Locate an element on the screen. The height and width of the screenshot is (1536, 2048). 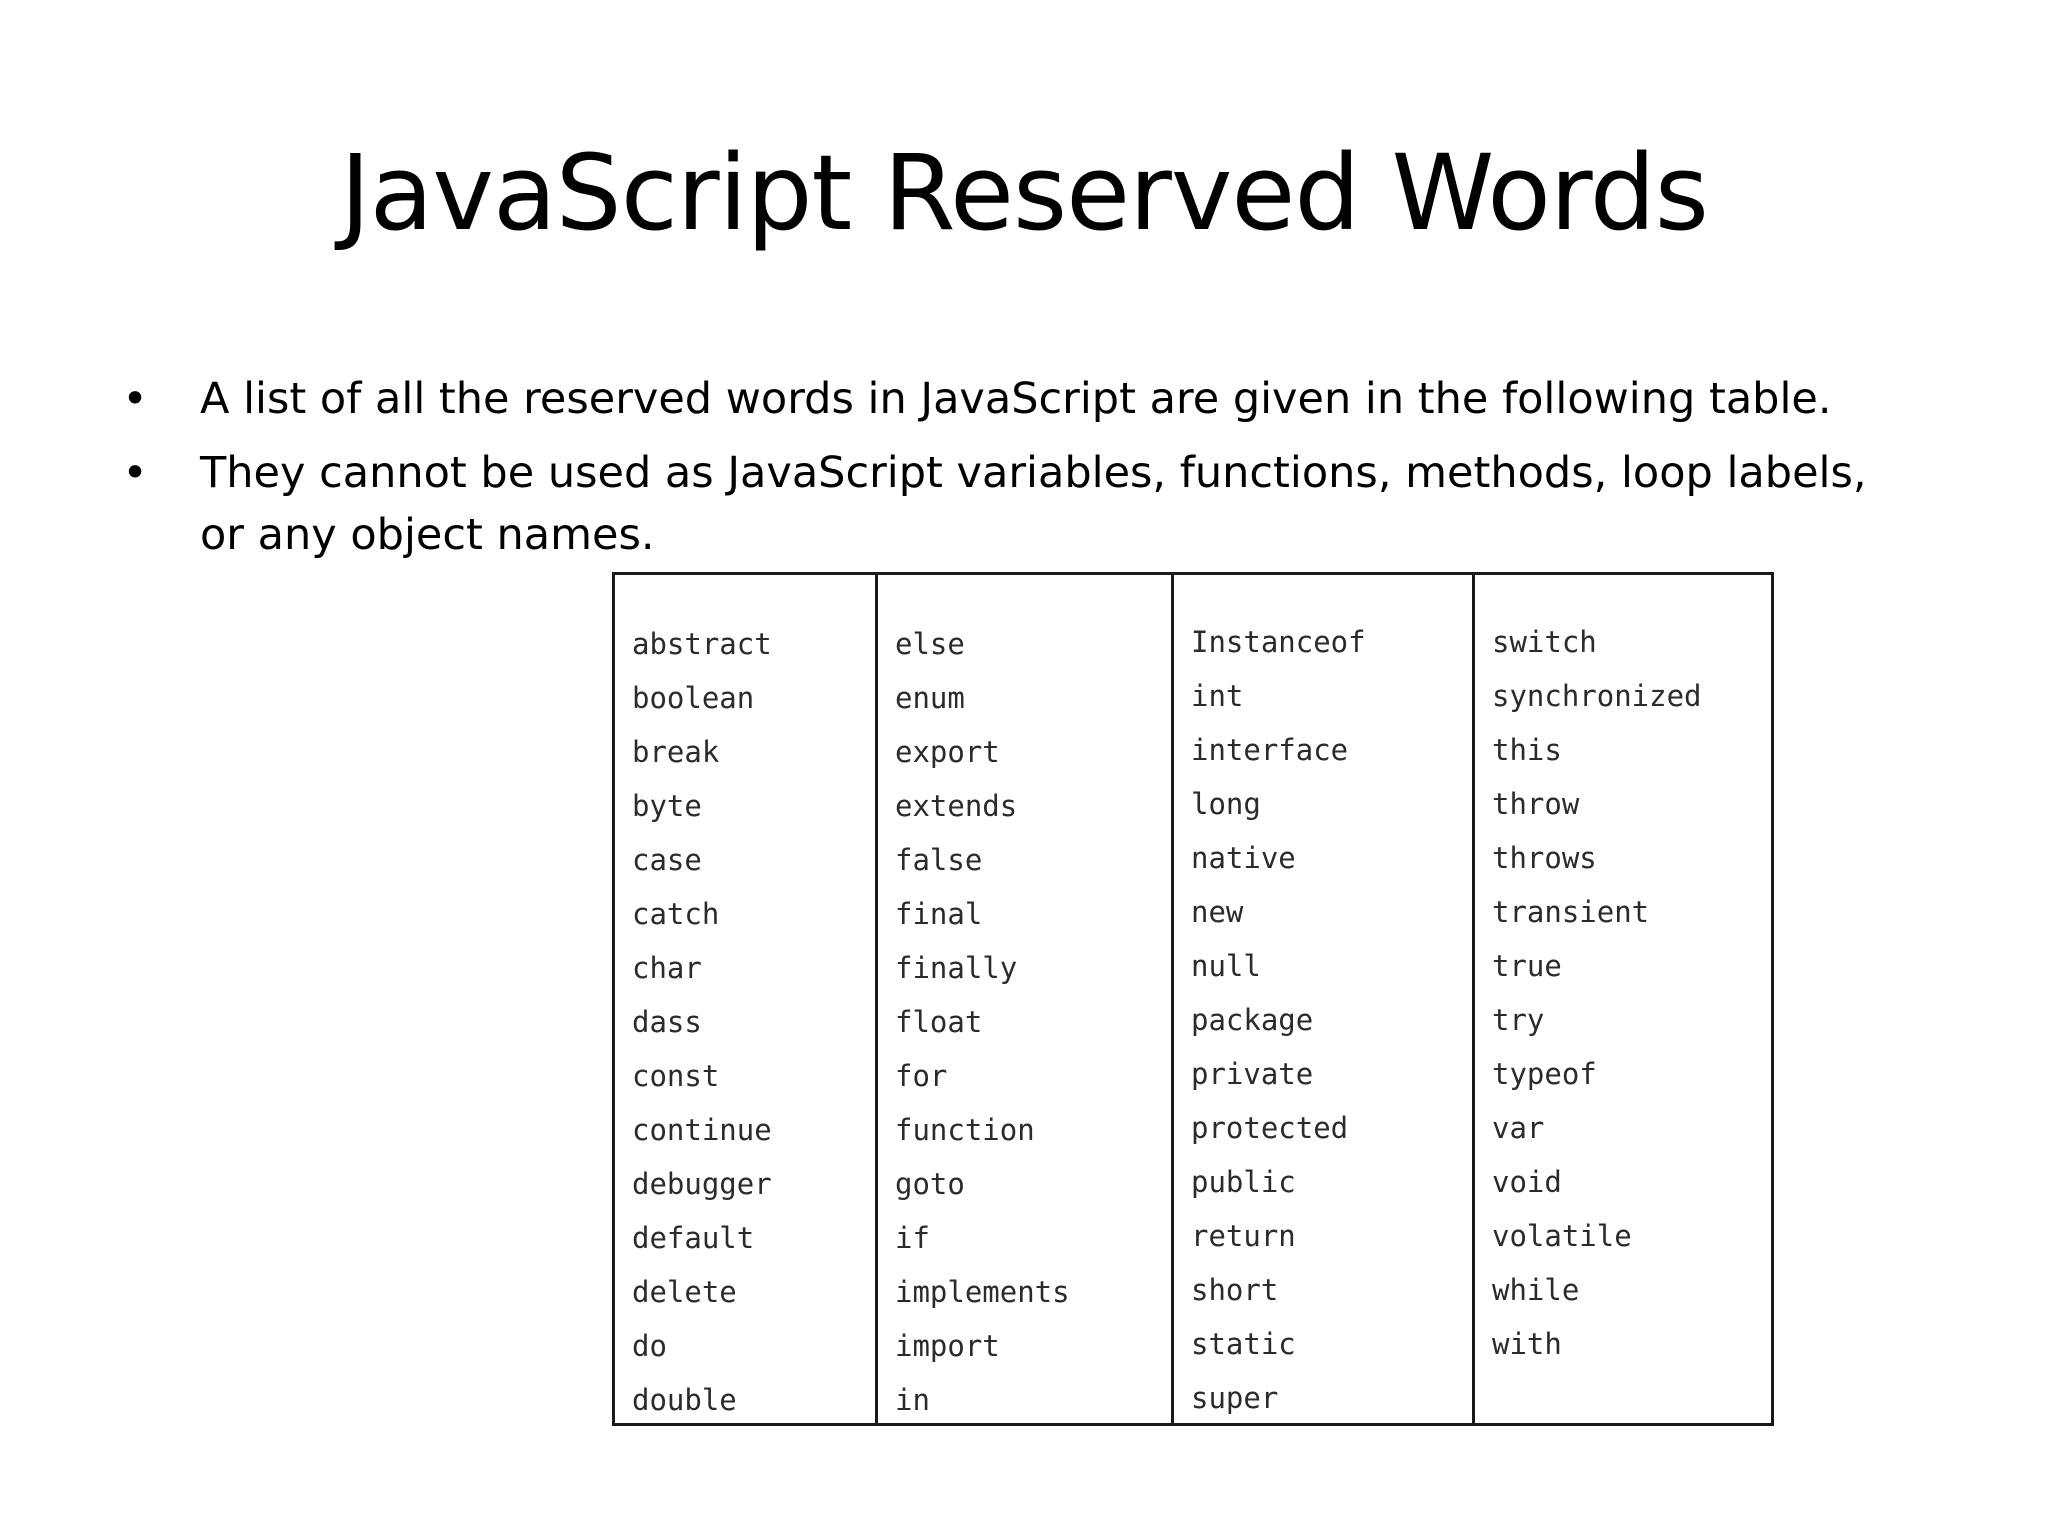
reserved-word-cell: boolean is located at coordinates (693, 698).